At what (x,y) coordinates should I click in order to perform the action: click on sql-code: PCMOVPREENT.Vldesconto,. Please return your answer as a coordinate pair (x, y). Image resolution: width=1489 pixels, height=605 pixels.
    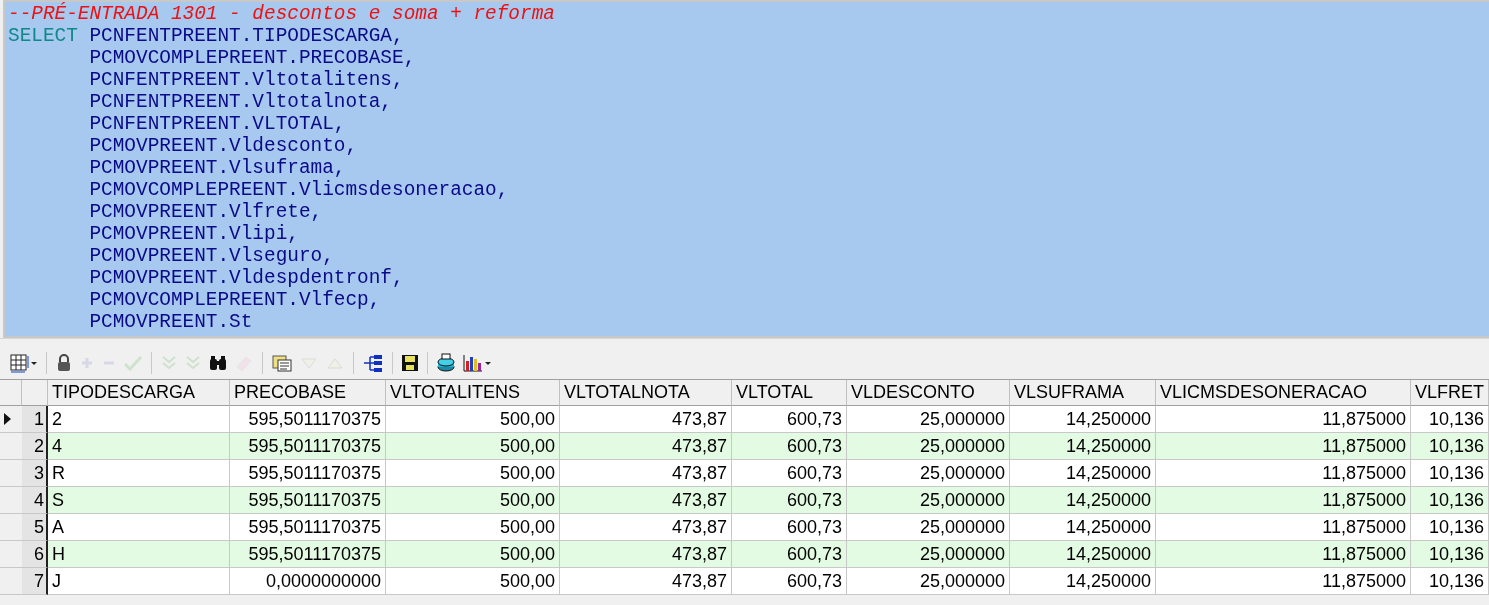
    Looking at the image, I should click on (223, 146).